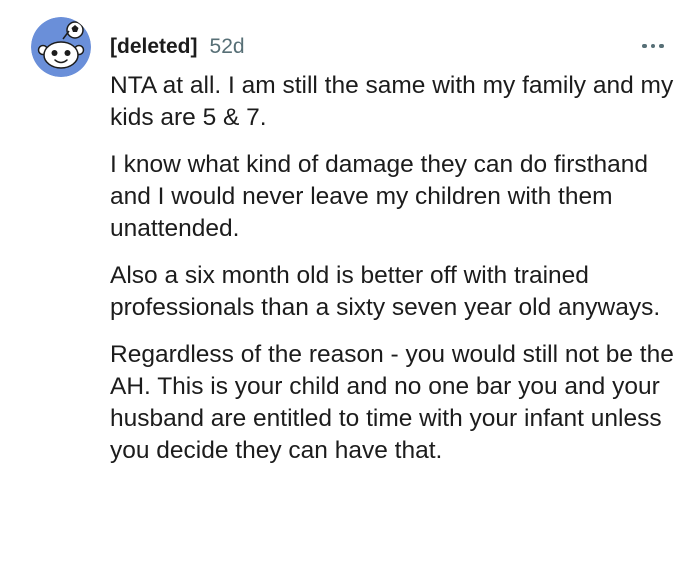 This screenshot has height=564, width=700. I want to click on author-username: [deleted], so click(154, 47).